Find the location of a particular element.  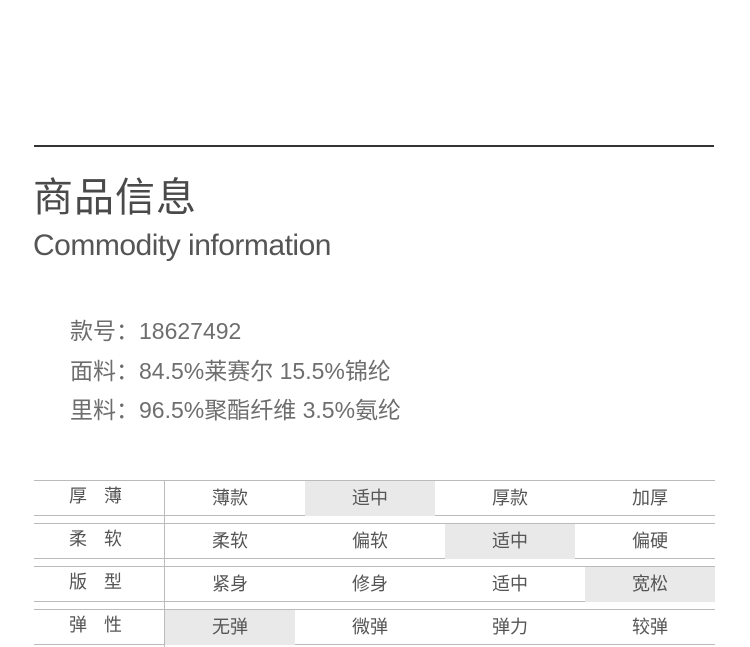

attribute-option: 紧身 is located at coordinates (230, 584).